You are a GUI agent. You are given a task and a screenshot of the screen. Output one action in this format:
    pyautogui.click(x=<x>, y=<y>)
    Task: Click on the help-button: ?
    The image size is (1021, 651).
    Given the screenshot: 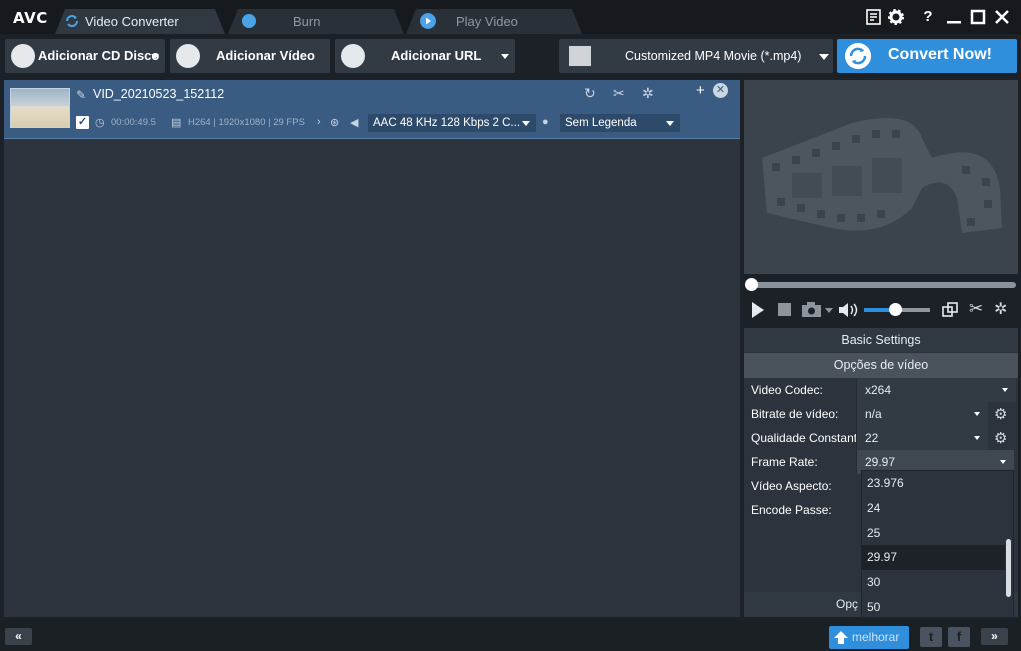 What is the action you would take?
    pyautogui.click(x=928, y=17)
    